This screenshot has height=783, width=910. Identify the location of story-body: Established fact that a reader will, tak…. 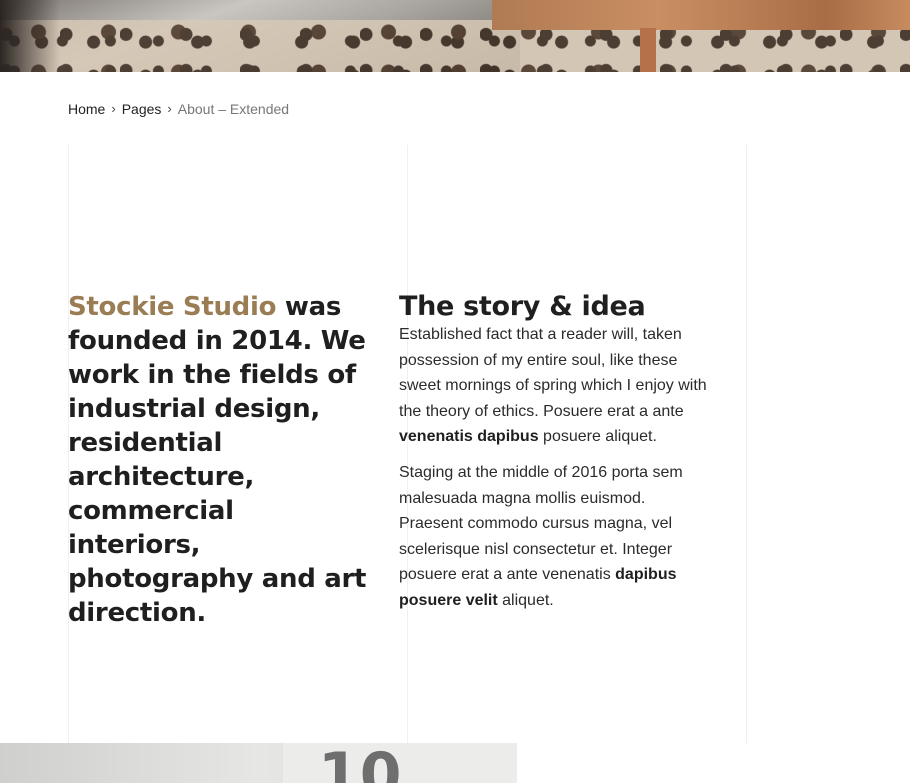
(554, 473).